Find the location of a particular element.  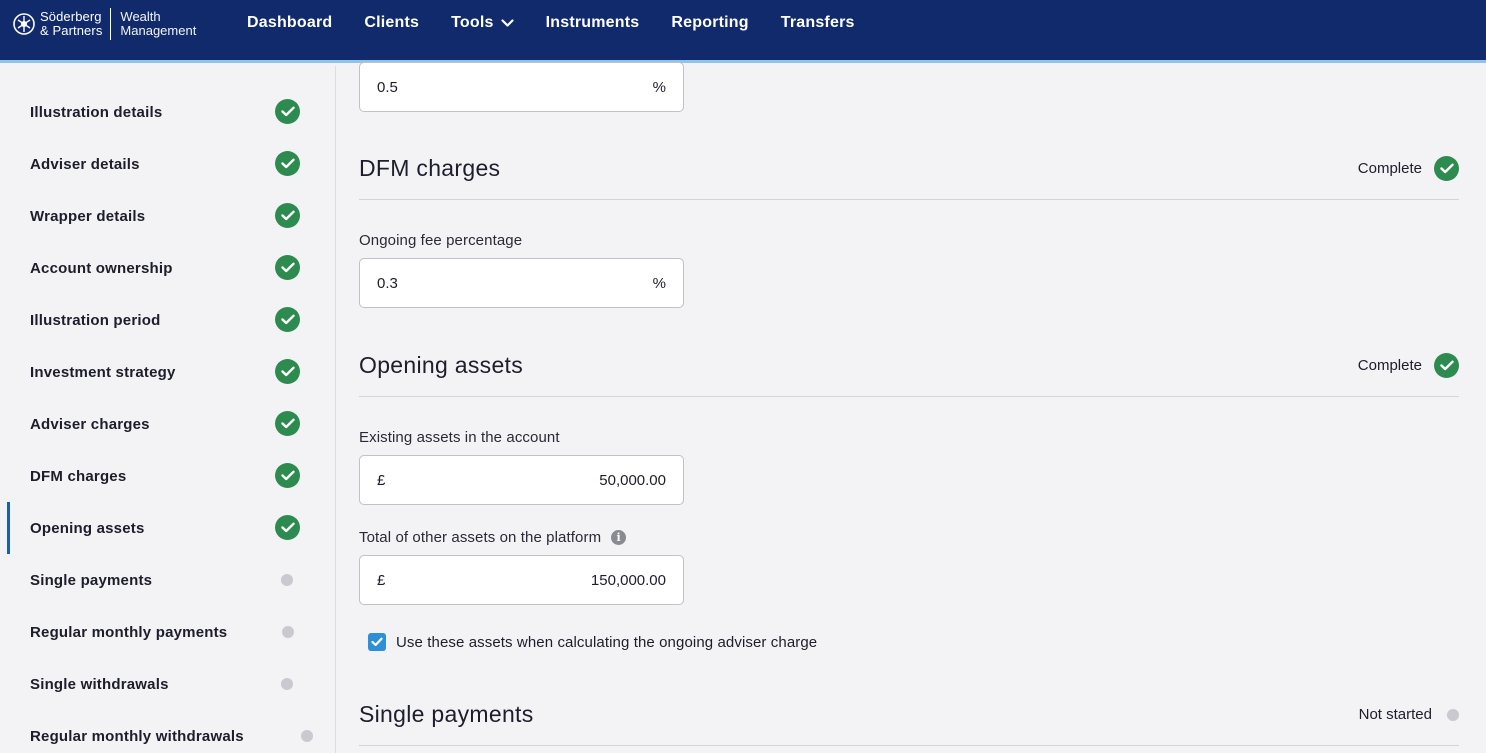

other-assets-label-text: Total of other assets on the platform is located at coordinates (480, 537).